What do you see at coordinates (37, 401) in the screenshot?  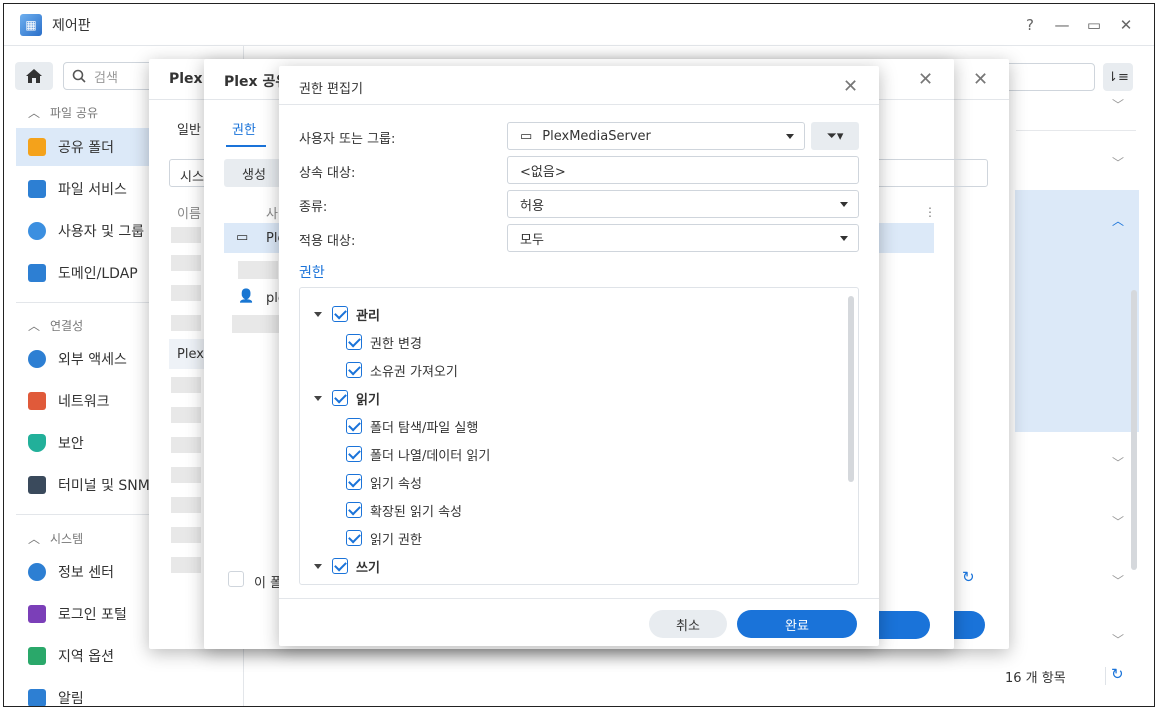 I see `network-icon` at bounding box center [37, 401].